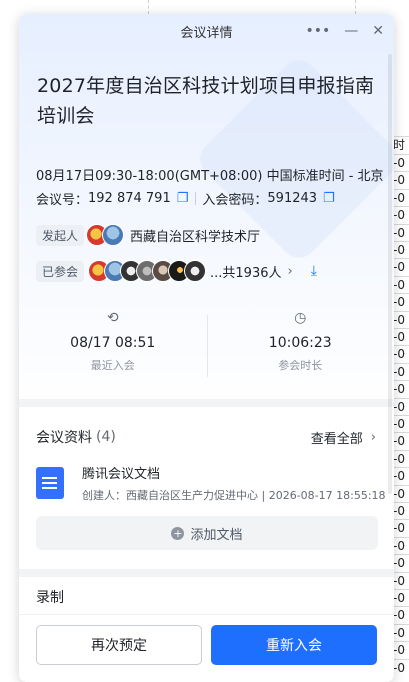 The height and width of the screenshot is (682, 409). Describe the element at coordinates (60, 271) in the screenshot. I see `participants-tag: 已参会` at that location.